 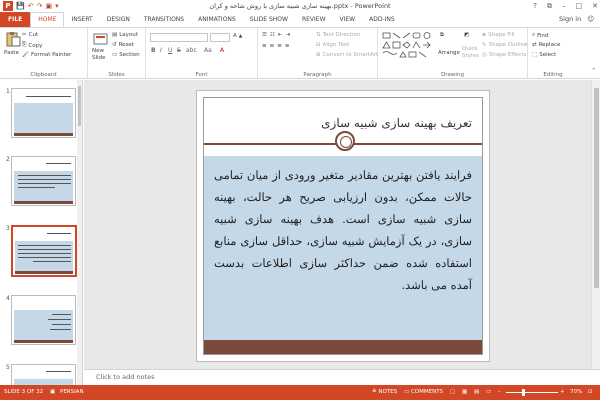 I want to click on minimize-button: –, so click(x=564, y=6).